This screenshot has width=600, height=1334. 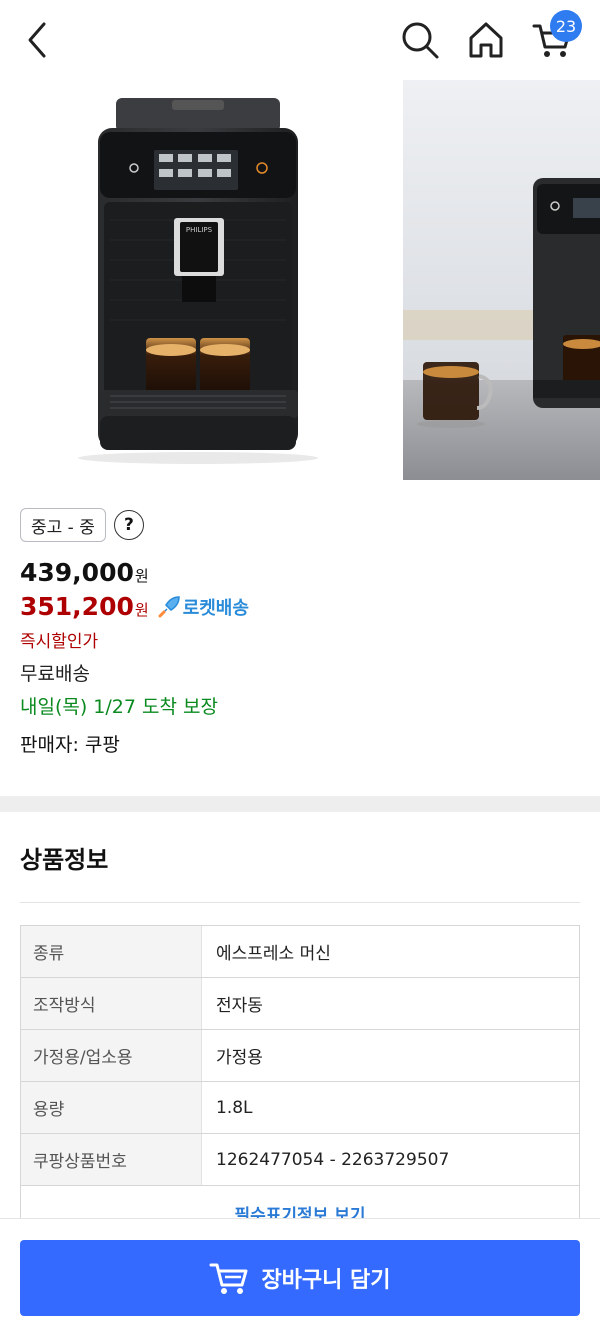 I want to click on sale-price: 351,200원, so click(x=84, y=606).